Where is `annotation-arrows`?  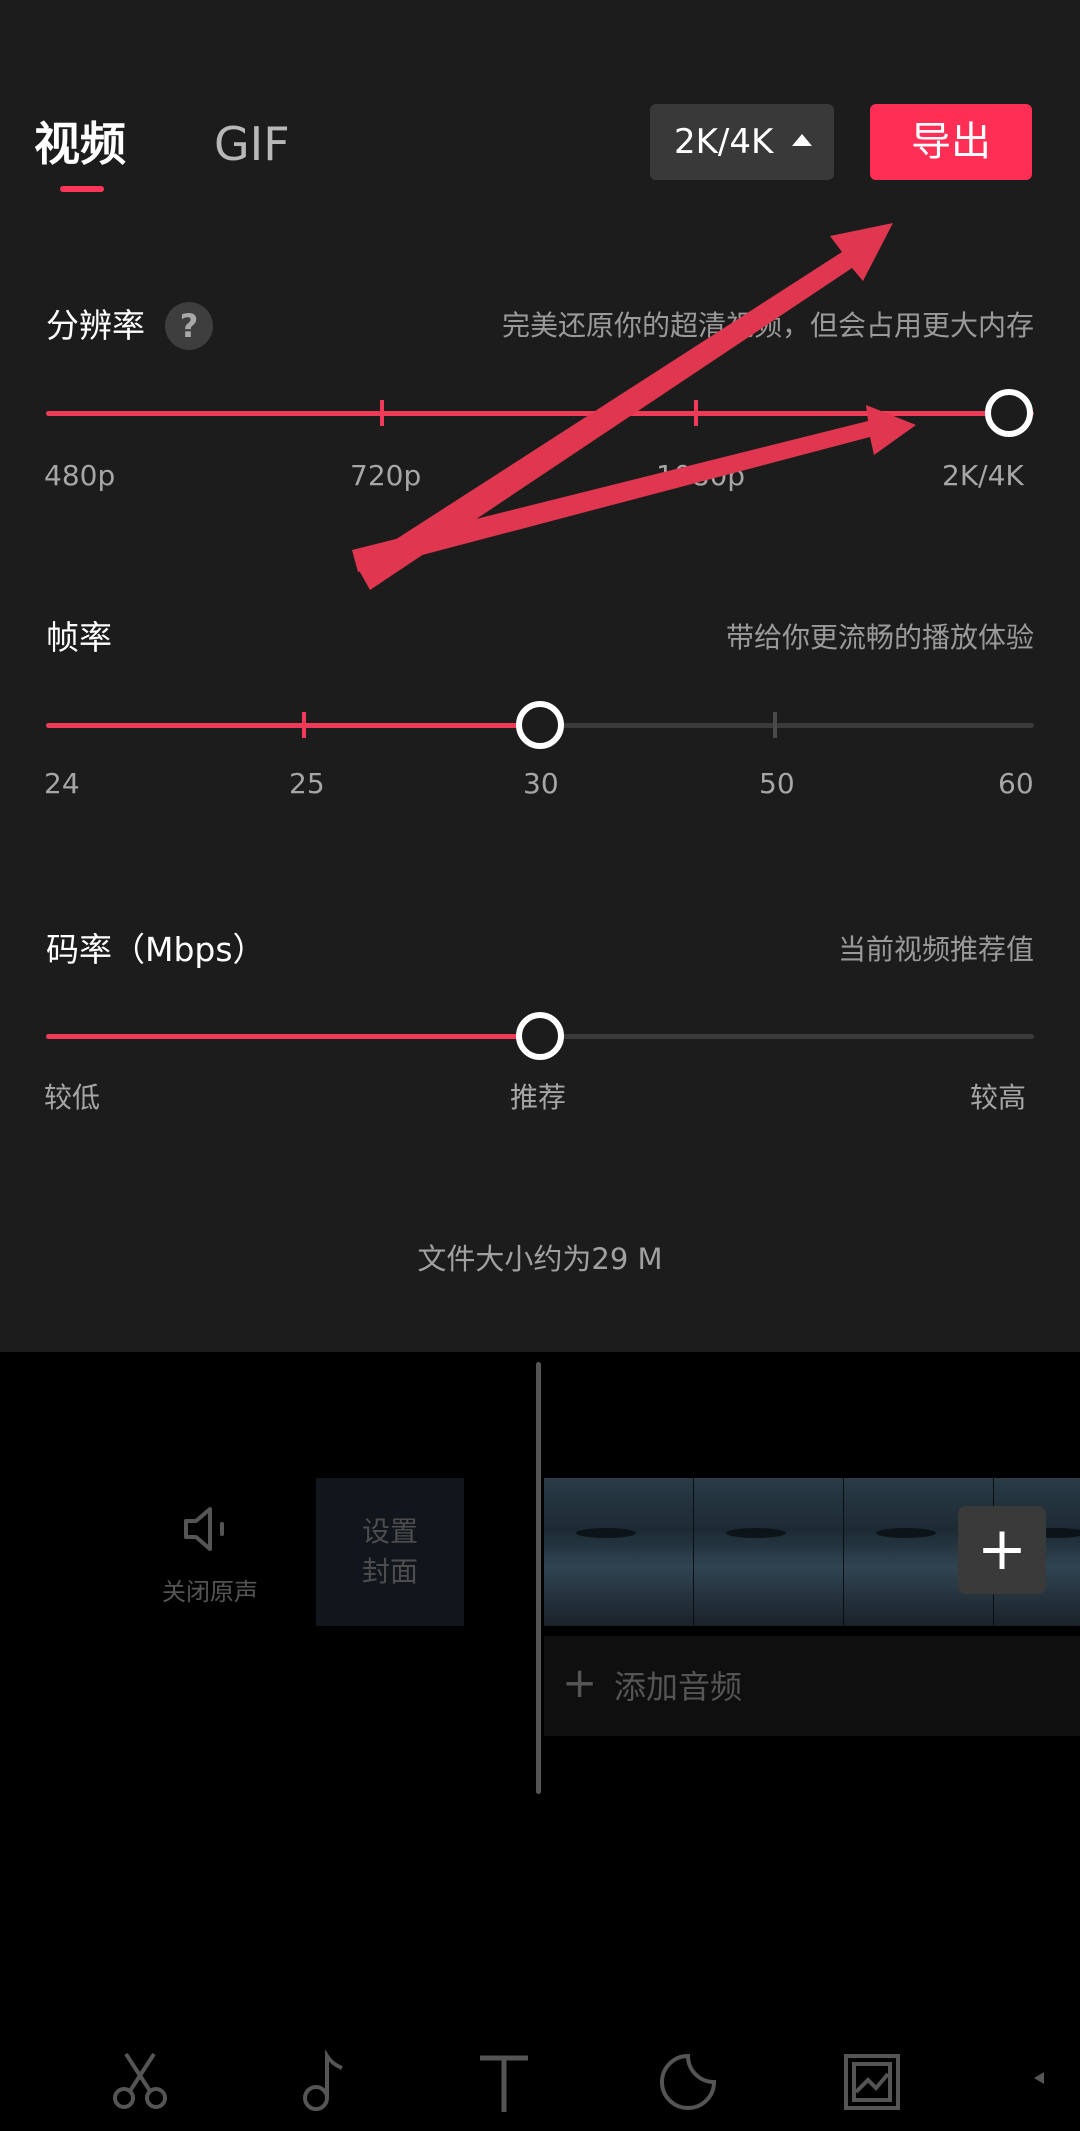
annotation-arrows is located at coordinates (634, 406).